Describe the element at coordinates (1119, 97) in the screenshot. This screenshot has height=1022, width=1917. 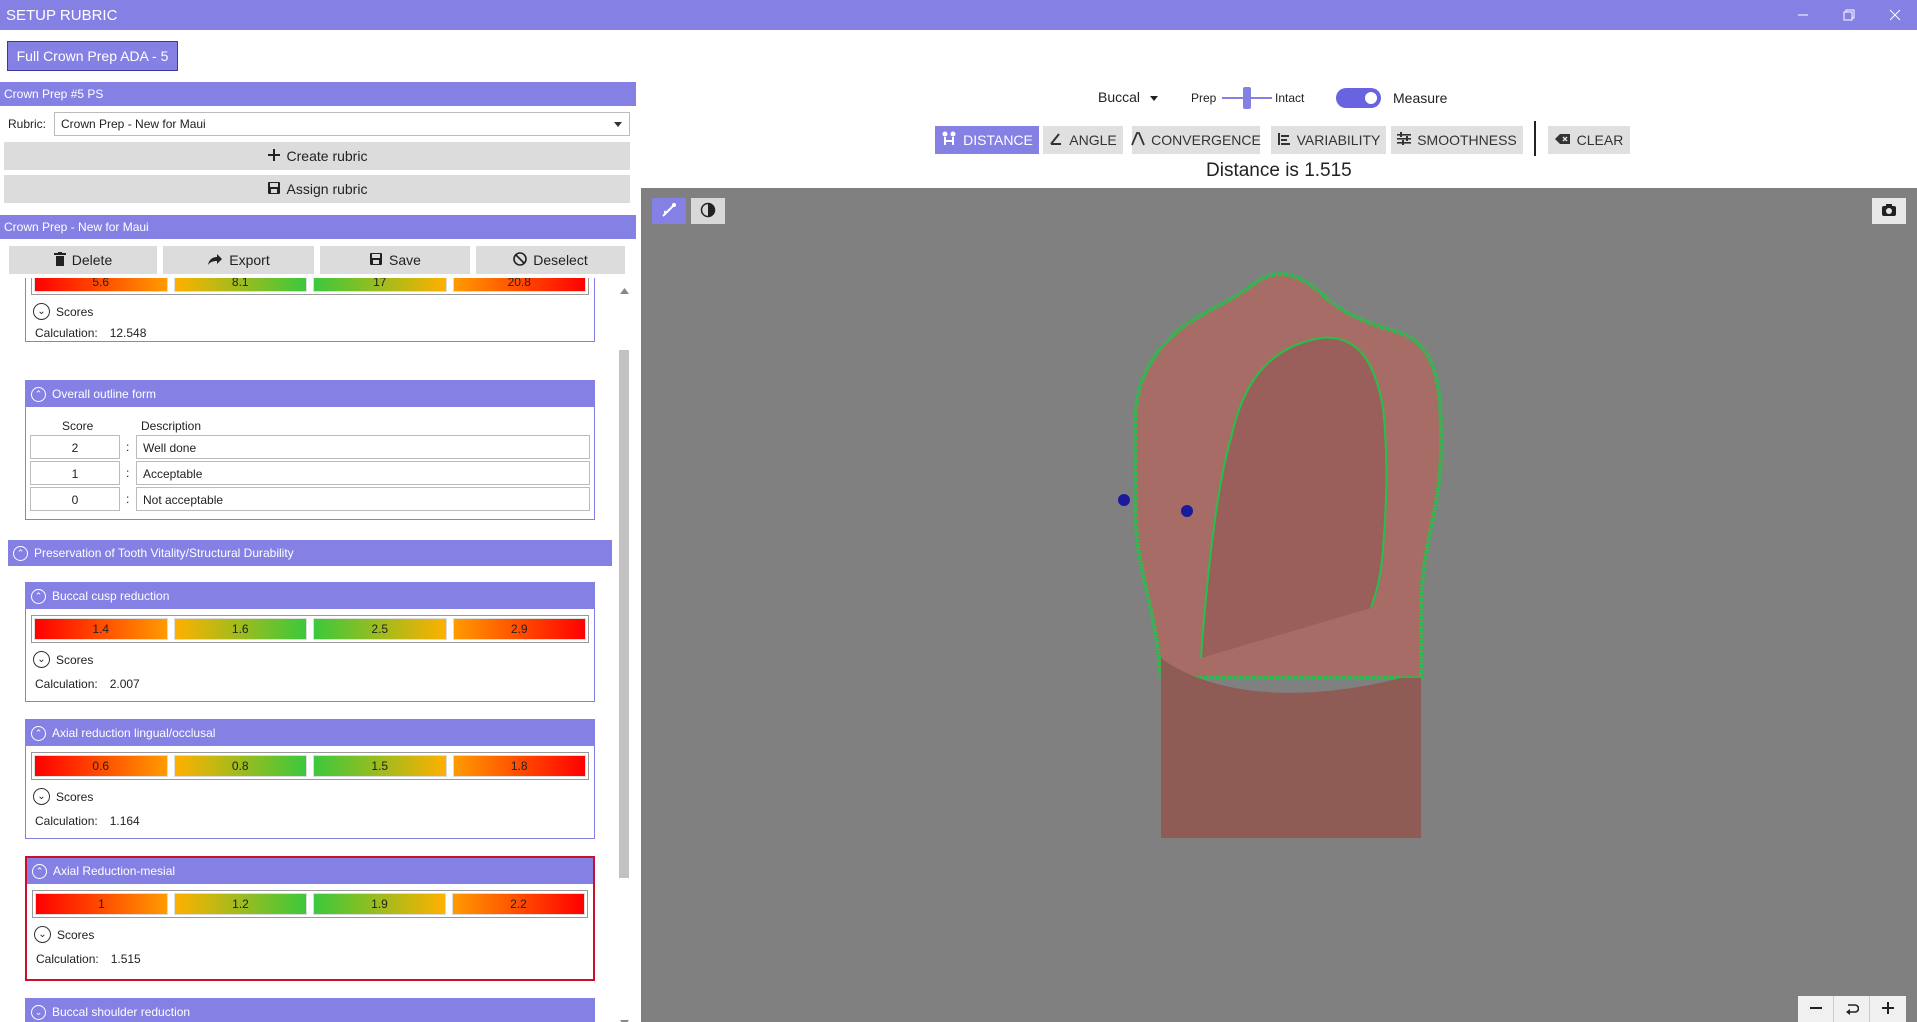
I see `view-dropdown-value: Buccal` at that location.